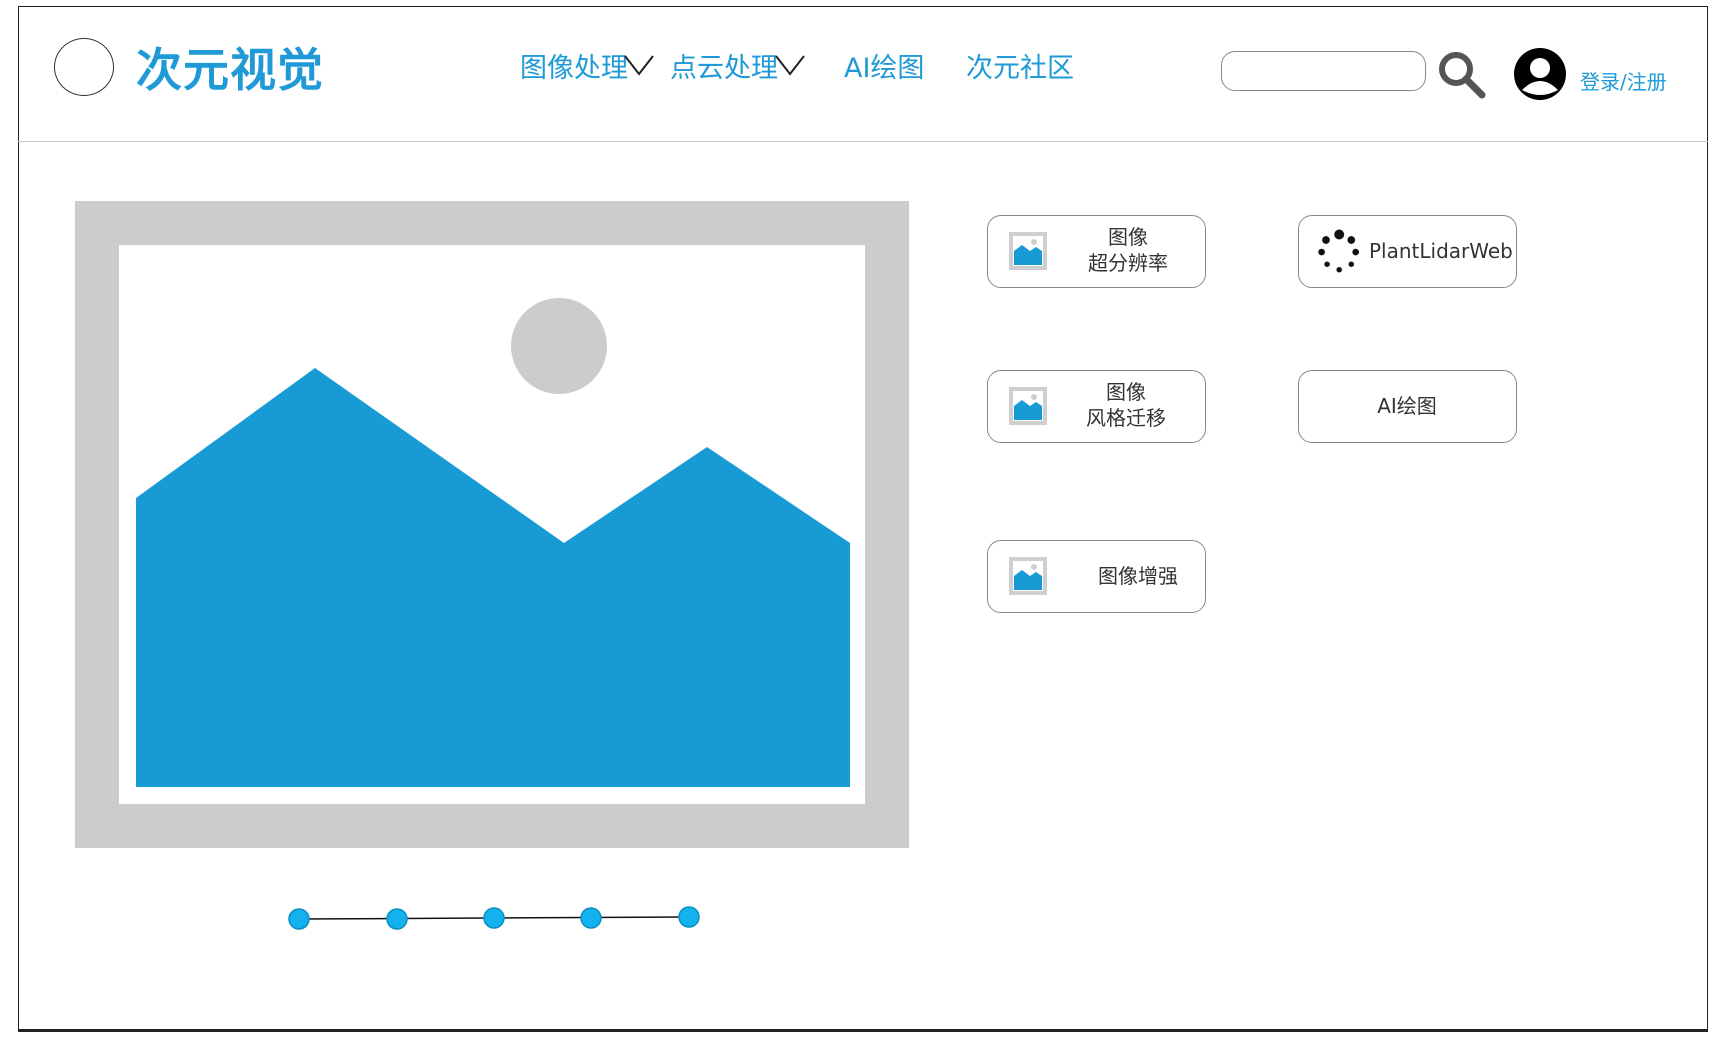 This screenshot has height=1043, width=1716. What do you see at coordinates (574, 65) in the screenshot?
I see `nav-item-image-processing: 图像处理` at bounding box center [574, 65].